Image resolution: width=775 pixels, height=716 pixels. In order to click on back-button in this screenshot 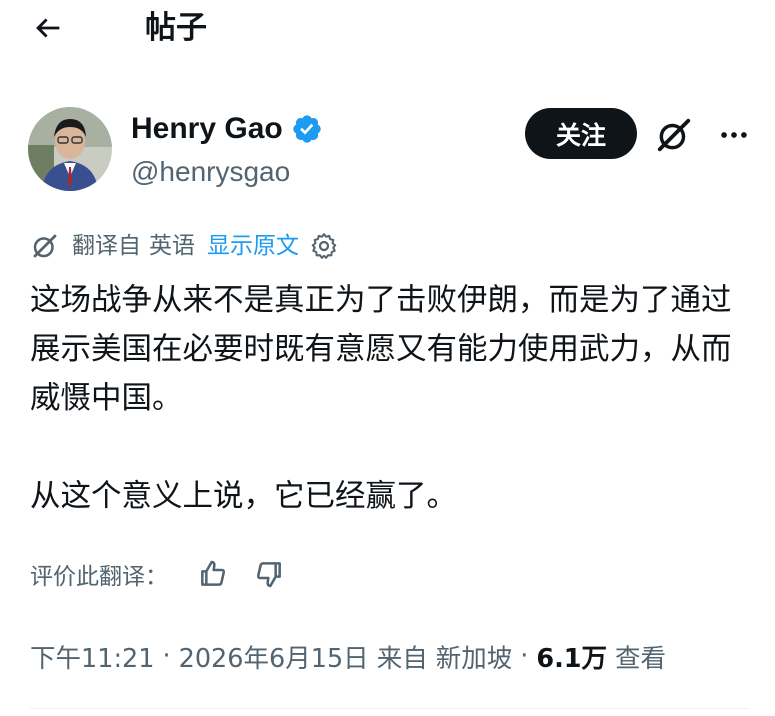, I will do `click(48, 28)`.